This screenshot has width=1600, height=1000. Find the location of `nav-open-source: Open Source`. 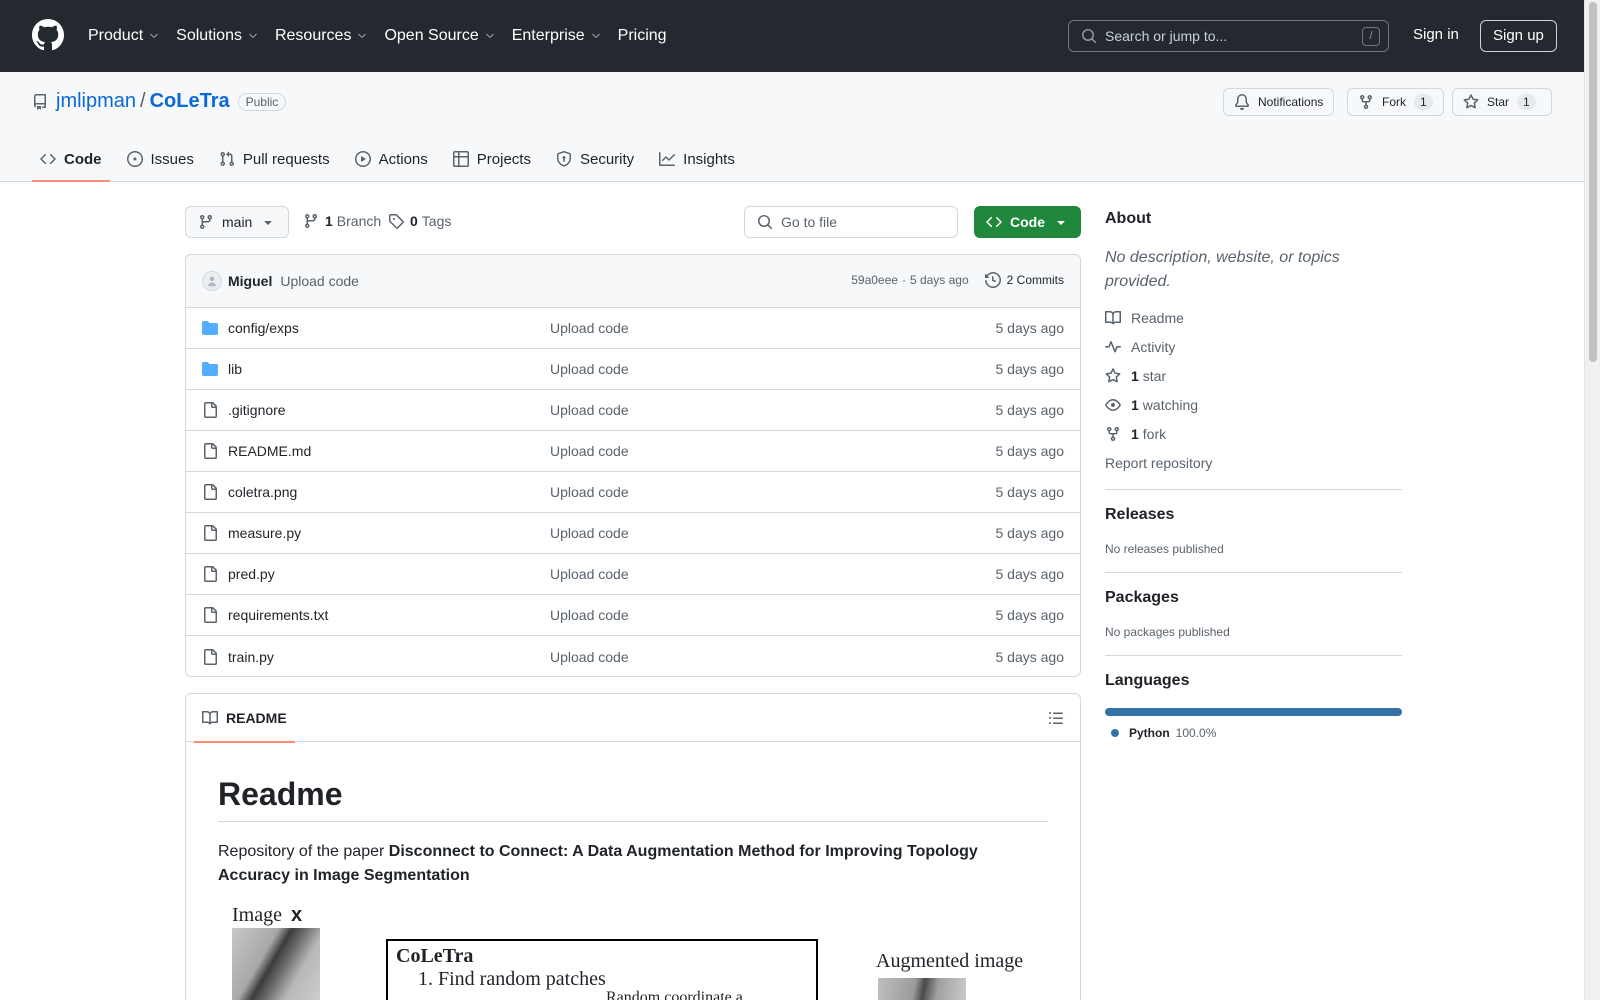

nav-open-source: Open Source is located at coordinates (439, 36).